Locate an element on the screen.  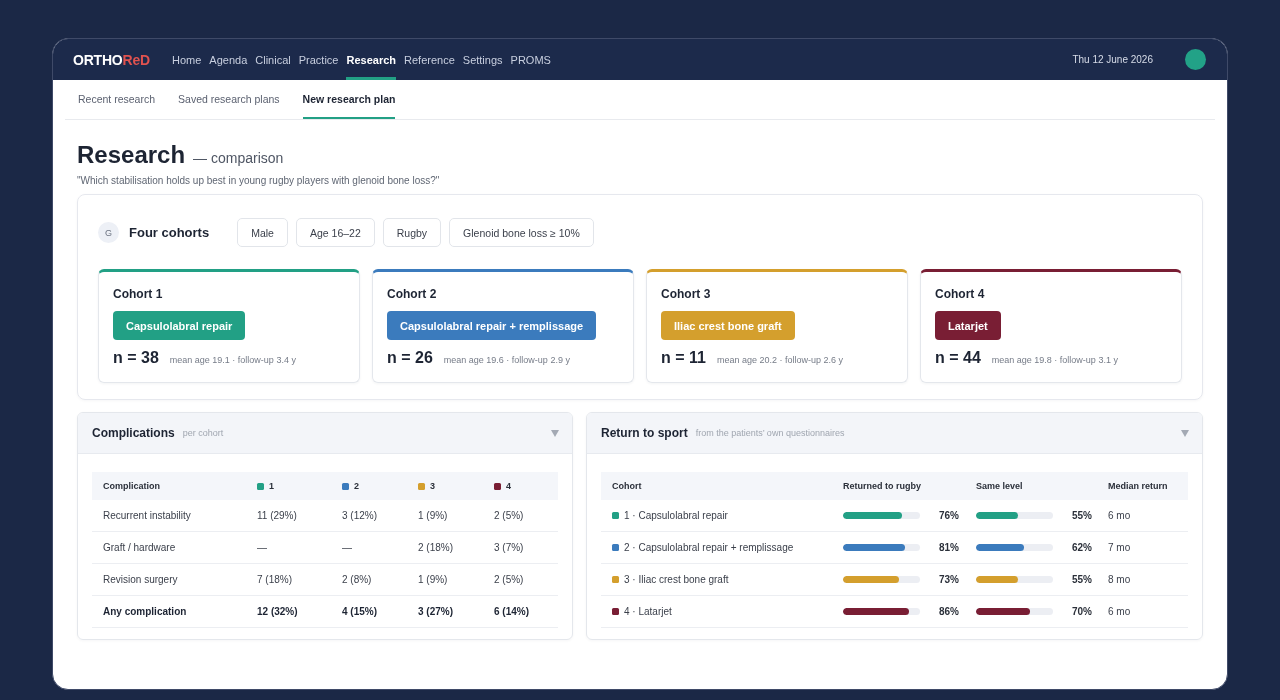
sub-tab: Recent research is located at coordinates (117, 99).